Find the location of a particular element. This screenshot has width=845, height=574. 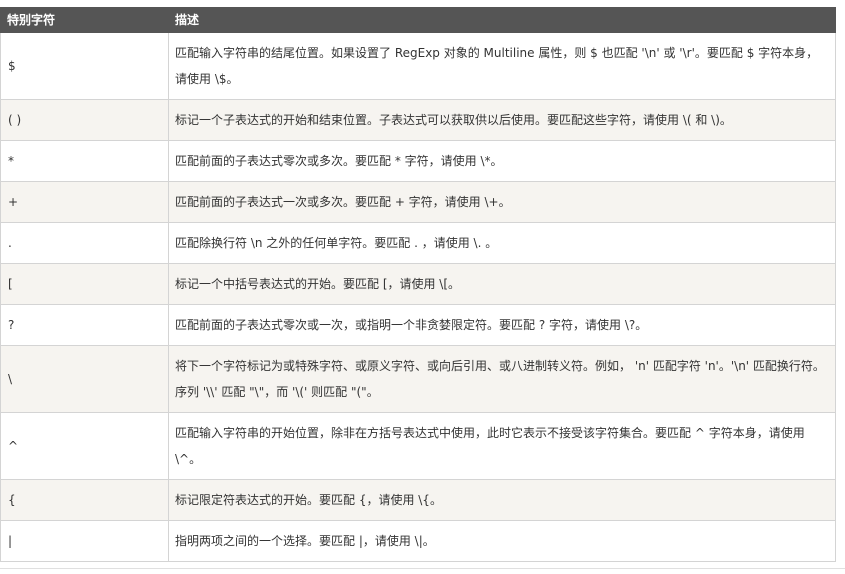

table-row: { 标记限定符表达式的开始。要匹配 {，请使用 \{。 is located at coordinates (418, 500).